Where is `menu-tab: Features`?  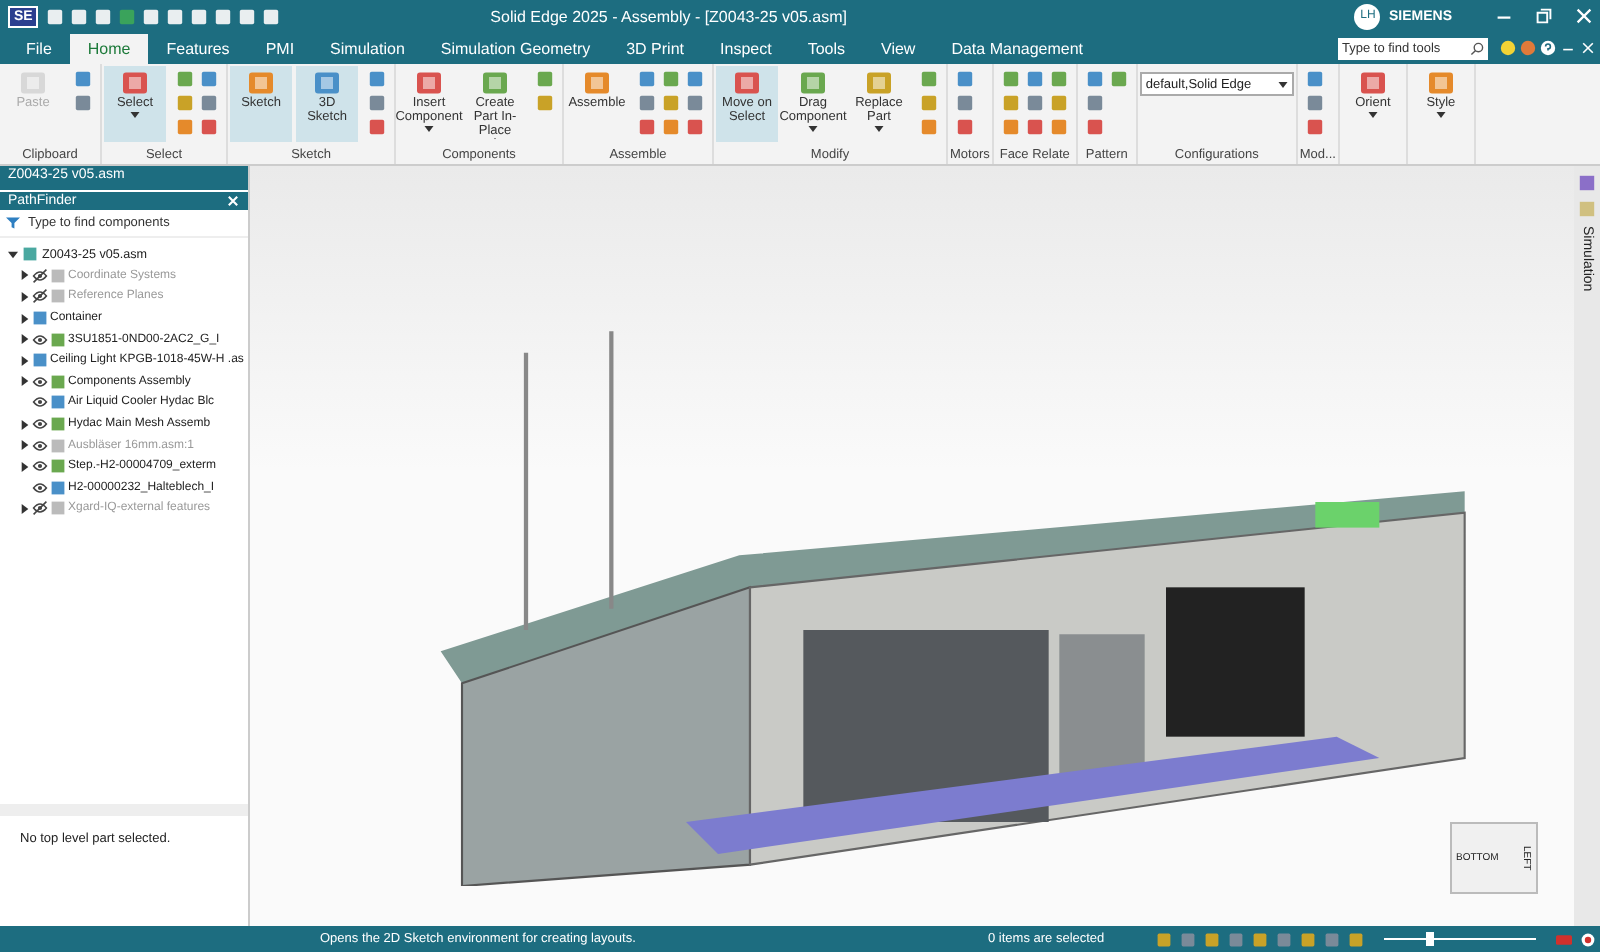
menu-tab: Features is located at coordinates (198, 49).